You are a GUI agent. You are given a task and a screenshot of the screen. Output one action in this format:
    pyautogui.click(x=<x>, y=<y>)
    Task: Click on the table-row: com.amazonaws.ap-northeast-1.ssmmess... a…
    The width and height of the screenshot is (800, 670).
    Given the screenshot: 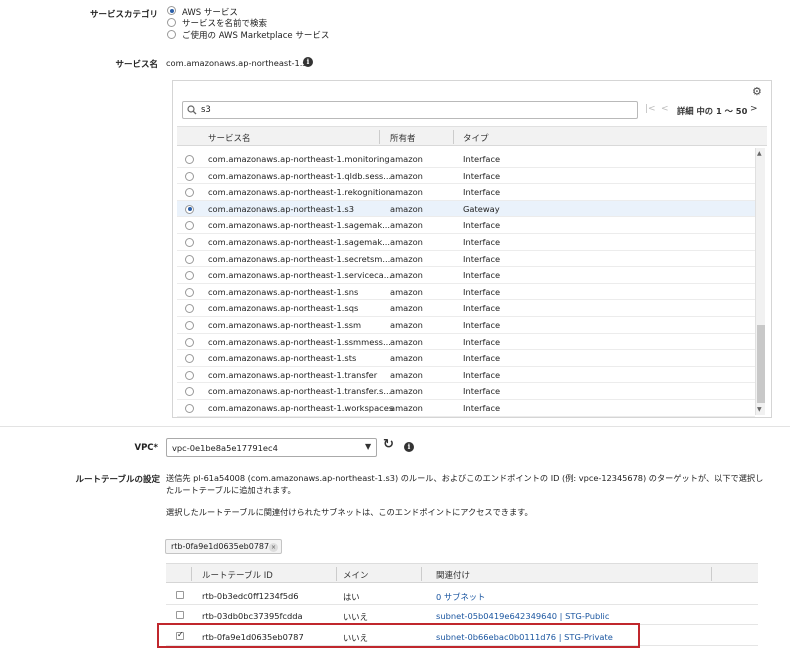 What is the action you would take?
    pyautogui.click(x=466, y=342)
    